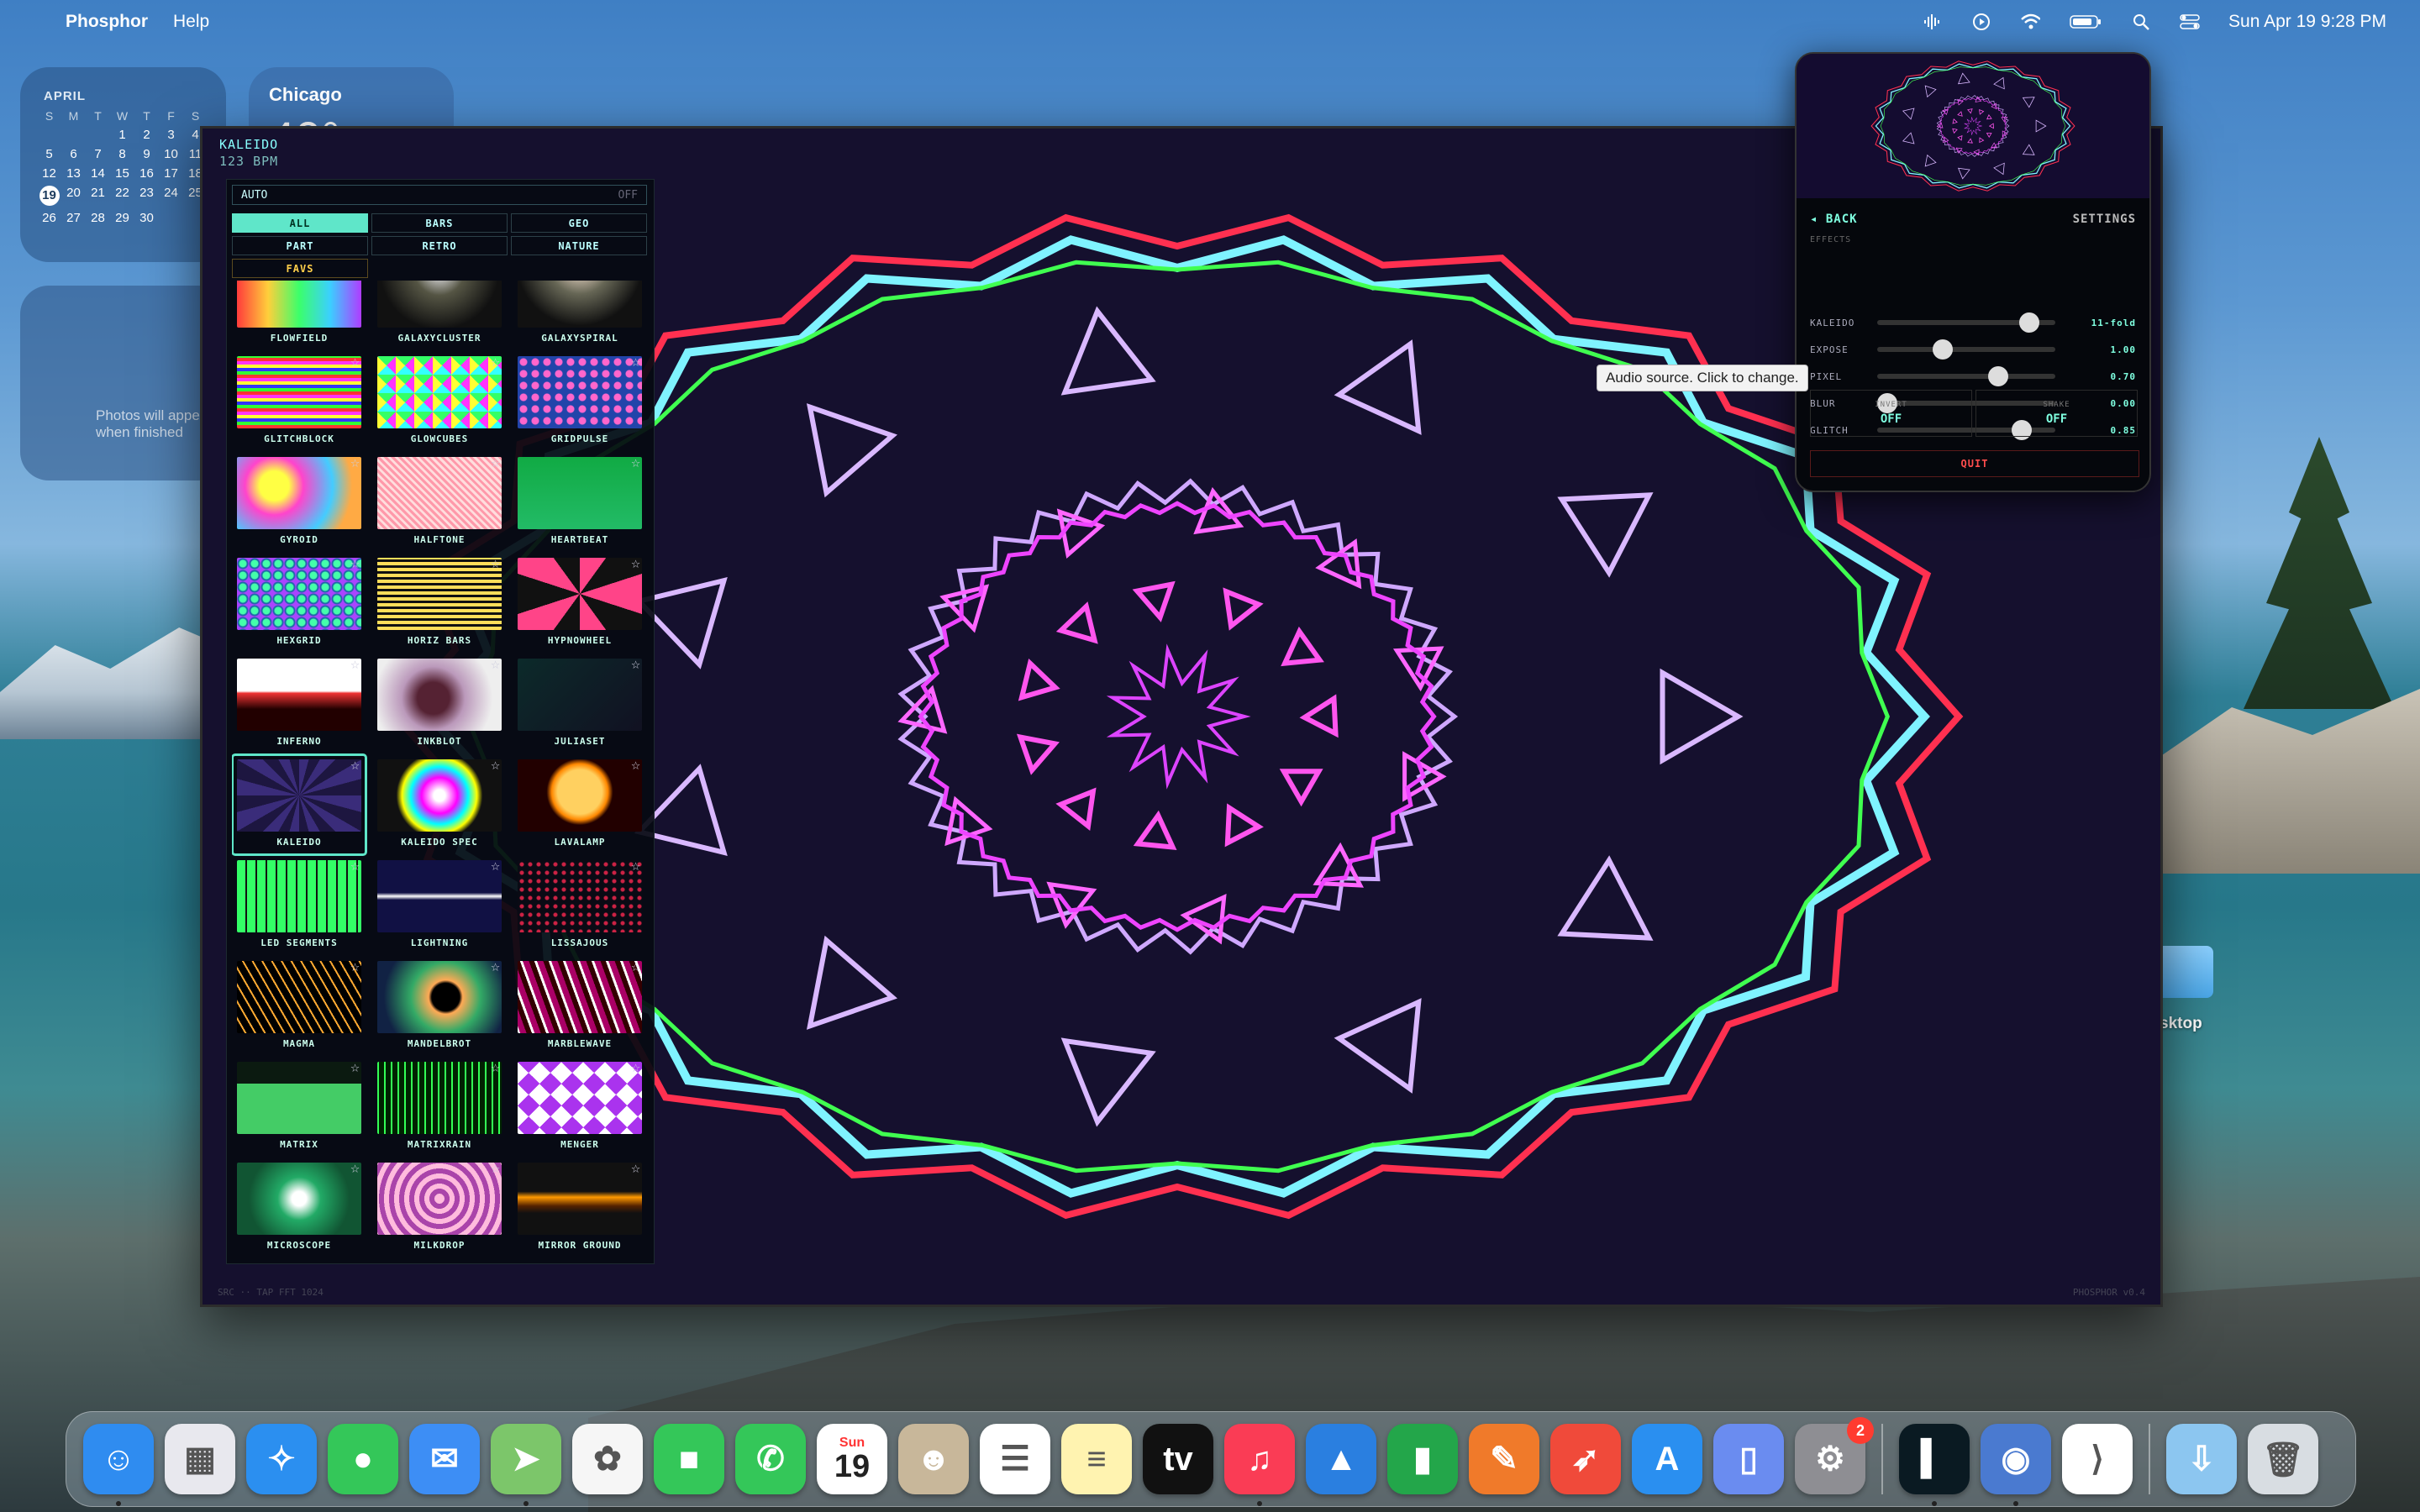 The width and height of the screenshot is (2420, 1512). Describe the element at coordinates (580, 1107) in the screenshot. I see `visualizer-tile-menger: ☆ MENGER` at that location.